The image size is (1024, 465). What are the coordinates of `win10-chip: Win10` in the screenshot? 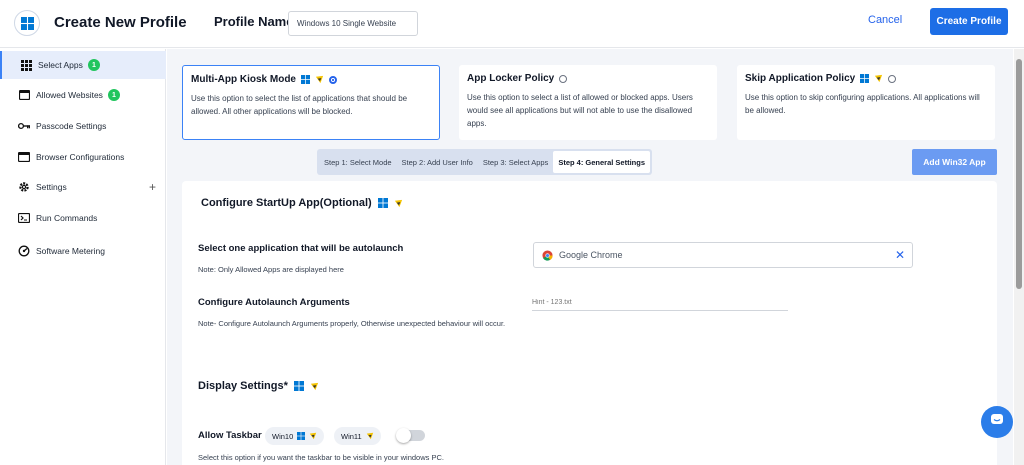 It's located at (295, 436).